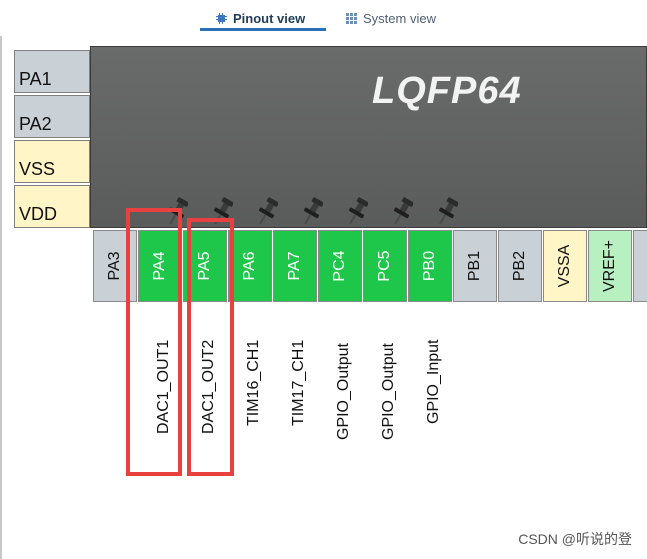  Describe the element at coordinates (221, 18) in the screenshot. I see `pinout-icon` at that location.